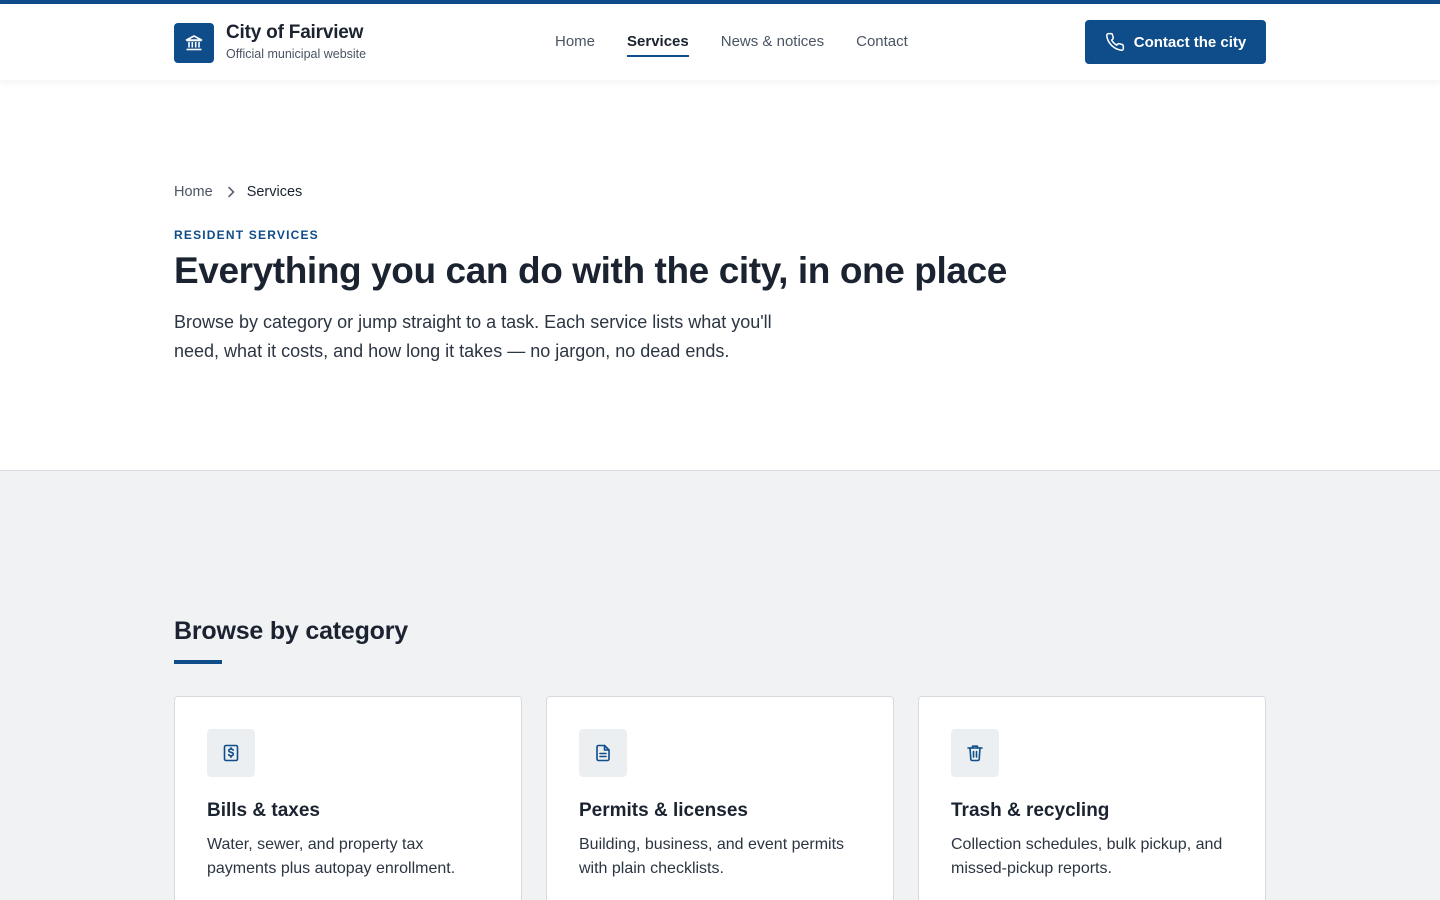 The height and width of the screenshot is (900, 1440). I want to click on chevron-right-icon, so click(231, 192).